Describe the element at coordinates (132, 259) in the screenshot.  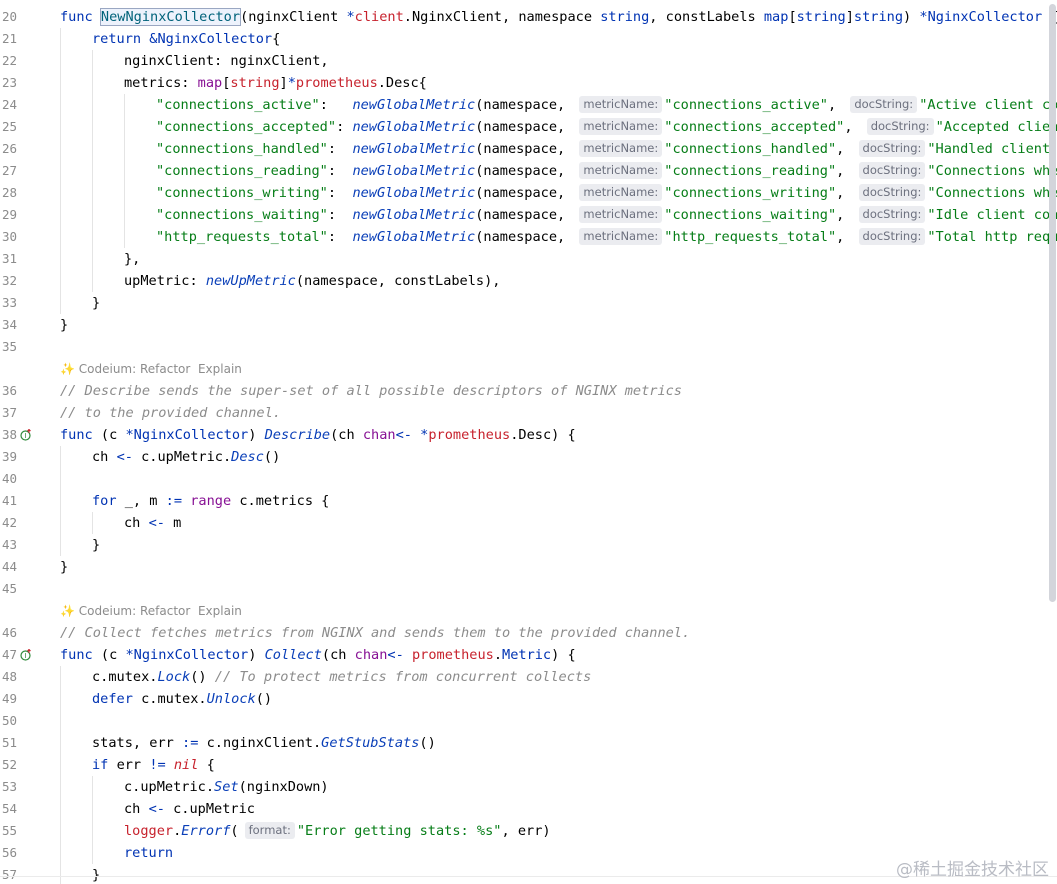
I see `code-text: },` at that location.